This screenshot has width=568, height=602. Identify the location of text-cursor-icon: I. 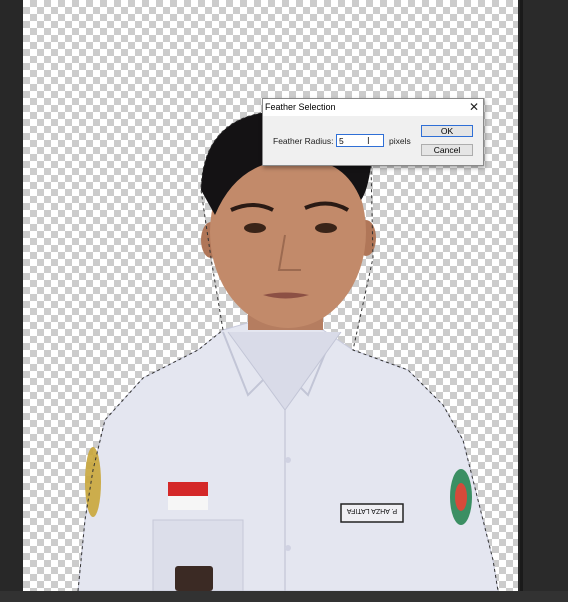
(368, 141).